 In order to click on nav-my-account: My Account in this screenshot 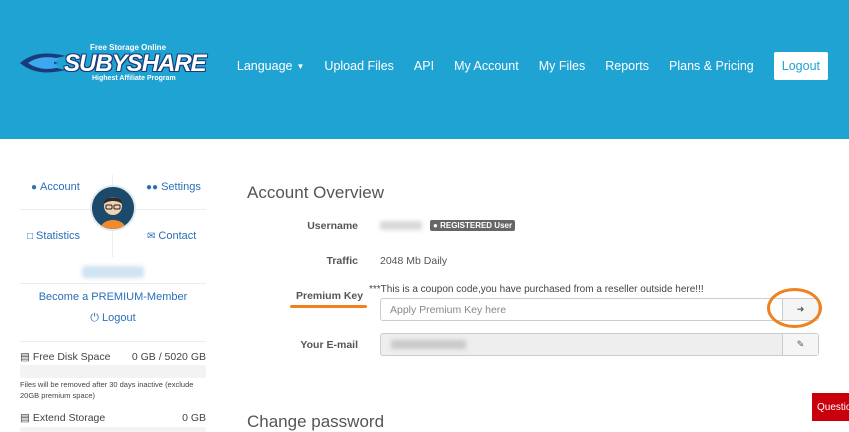, I will do `click(486, 66)`.